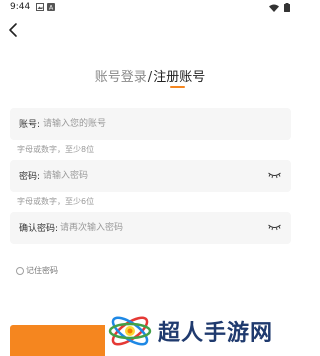  I want to click on register-submit-button, so click(57, 340).